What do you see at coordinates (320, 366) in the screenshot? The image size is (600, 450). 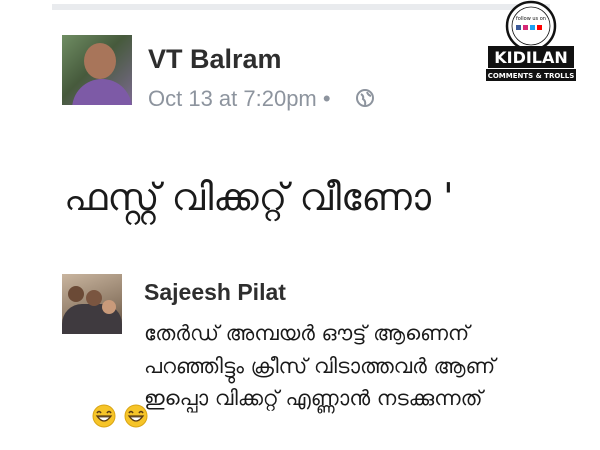 I see `comment-text-line: പറഞ്ഞിട്ടും ക്രീസ് വിടാത്തവർ ആണ്` at bounding box center [320, 366].